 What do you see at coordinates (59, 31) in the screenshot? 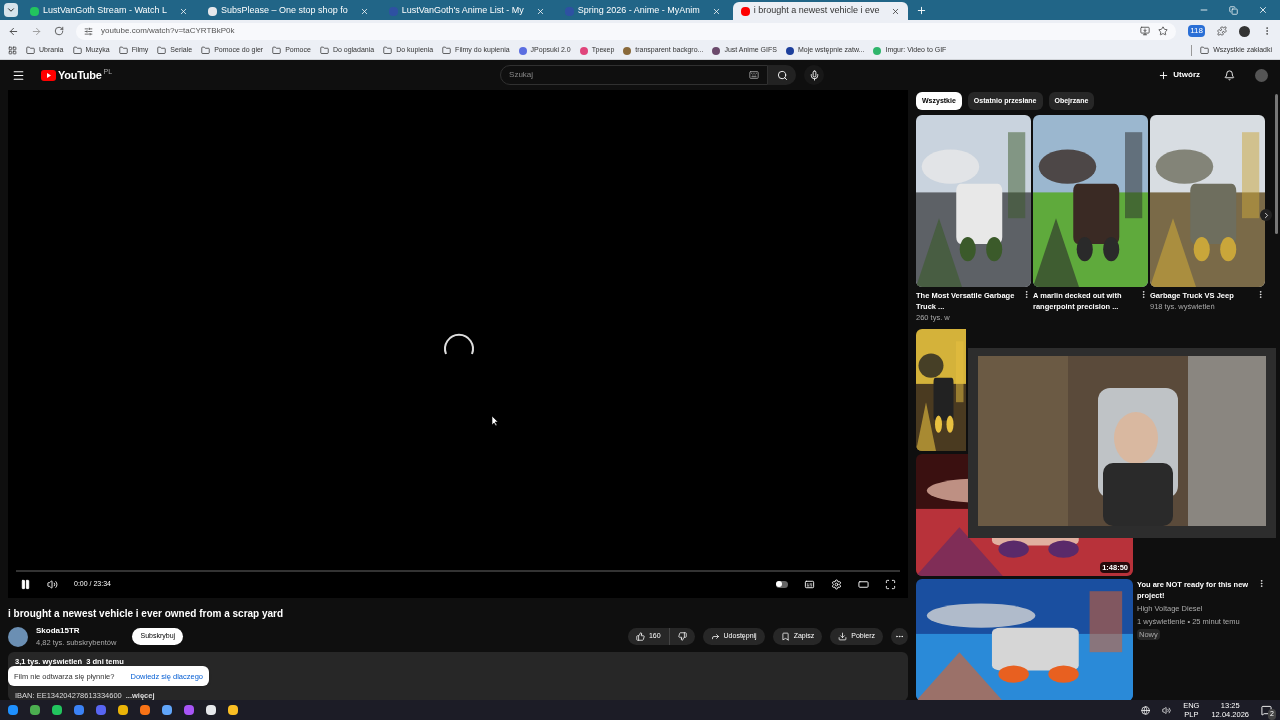
I see `reload-icon` at bounding box center [59, 31].